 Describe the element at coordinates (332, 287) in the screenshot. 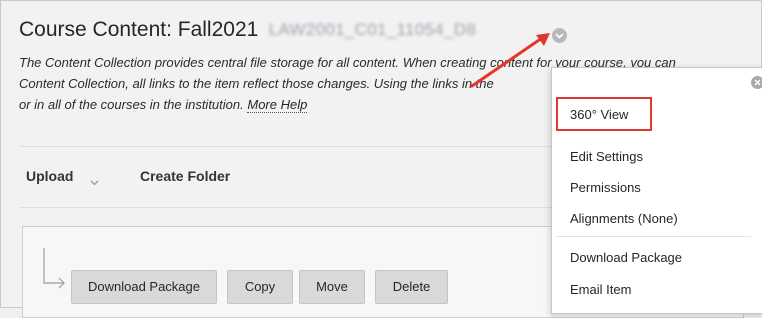

I see `move-button: Move` at that location.